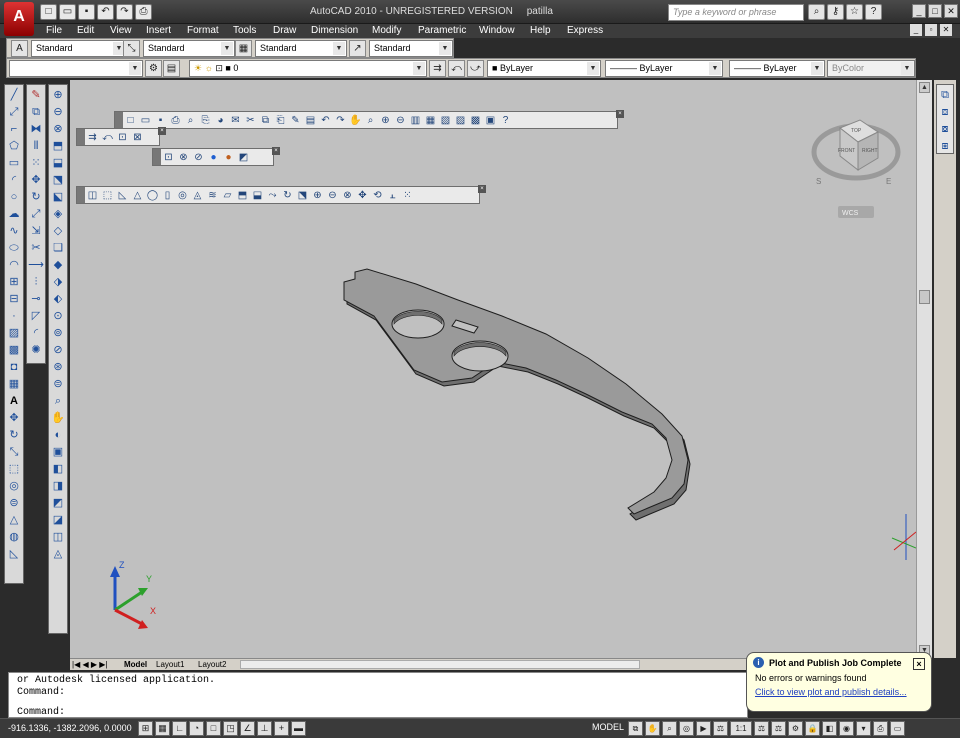 The image size is (960, 738). I want to click on ellipse-arc-icon: ◠, so click(14, 265).